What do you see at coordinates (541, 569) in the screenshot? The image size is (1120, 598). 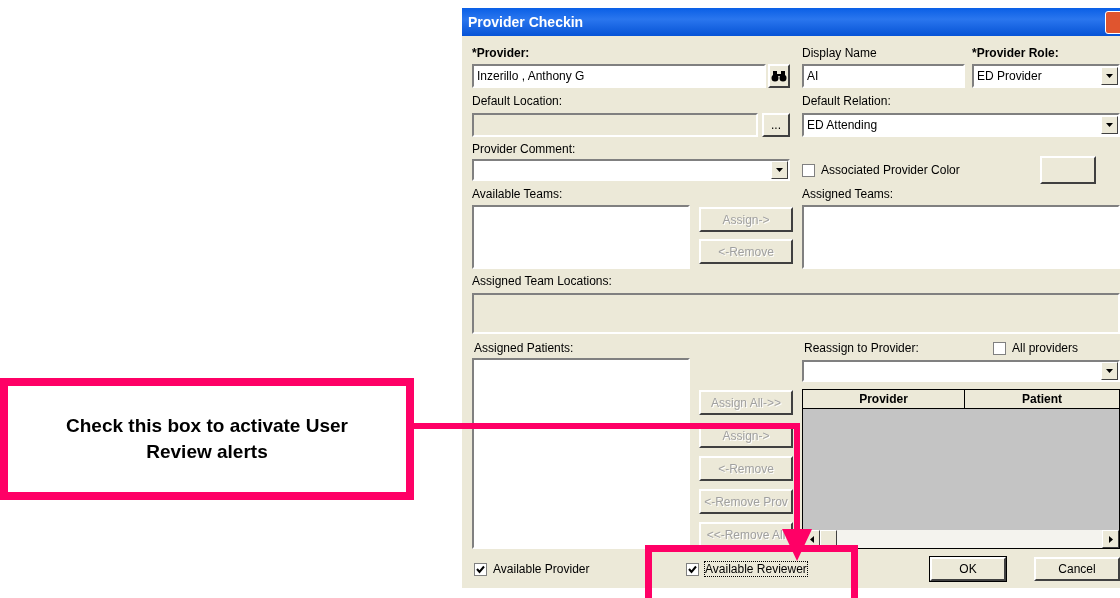 I see `checkbox-label: Available Provider` at bounding box center [541, 569].